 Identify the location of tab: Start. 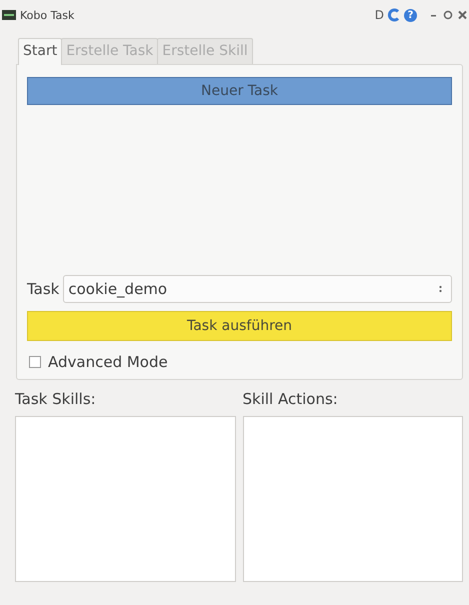
(40, 51).